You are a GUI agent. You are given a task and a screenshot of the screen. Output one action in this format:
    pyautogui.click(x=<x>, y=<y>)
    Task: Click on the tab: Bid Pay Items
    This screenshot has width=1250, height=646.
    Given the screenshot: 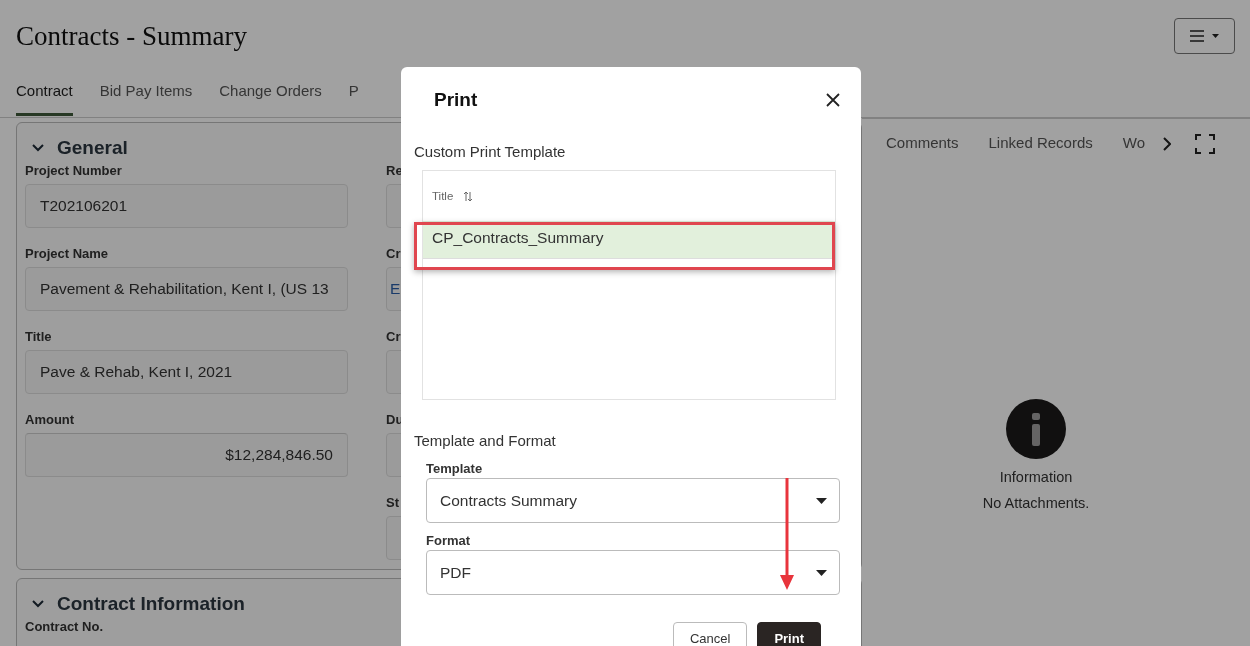 What is the action you would take?
    pyautogui.click(x=146, y=88)
    